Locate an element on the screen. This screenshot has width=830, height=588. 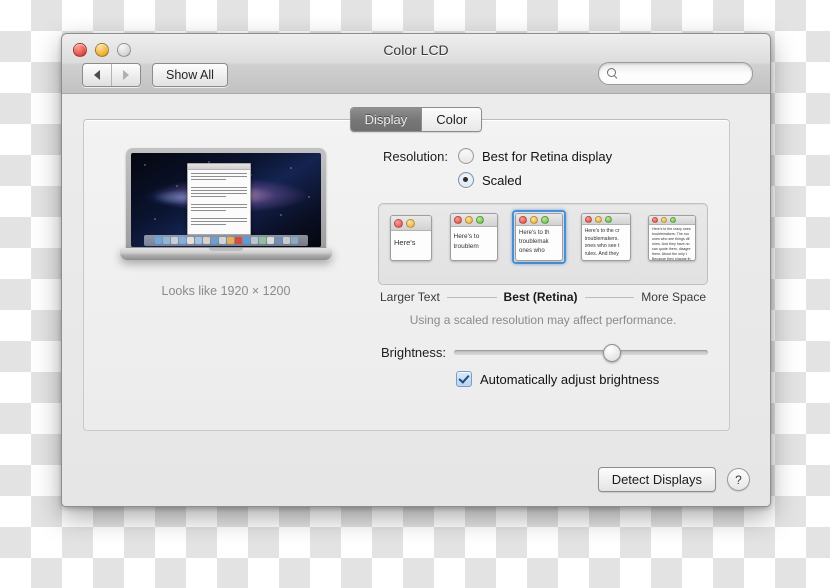
tab-group: Display Color is located at coordinates (416, 119).